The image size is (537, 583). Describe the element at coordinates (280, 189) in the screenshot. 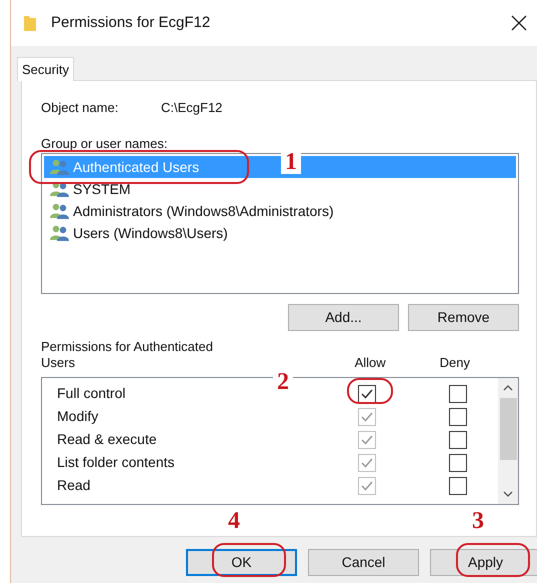

I see `user-list-item: SYSTEM` at that location.